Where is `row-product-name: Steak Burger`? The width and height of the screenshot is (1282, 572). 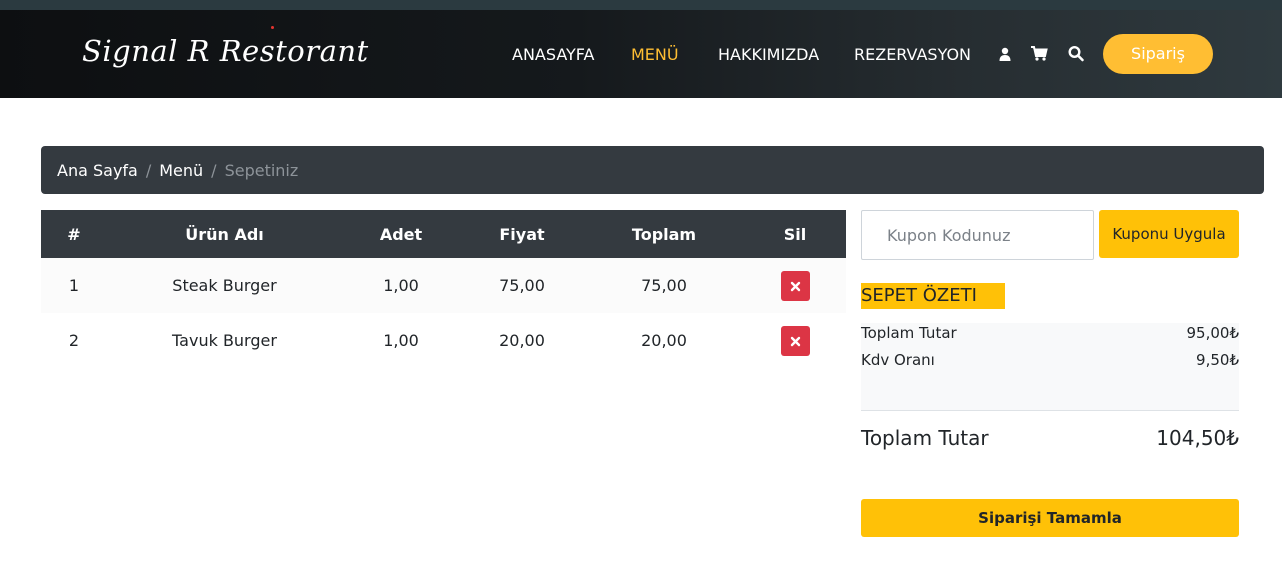 row-product-name: Steak Burger is located at coordinates (224, 285).